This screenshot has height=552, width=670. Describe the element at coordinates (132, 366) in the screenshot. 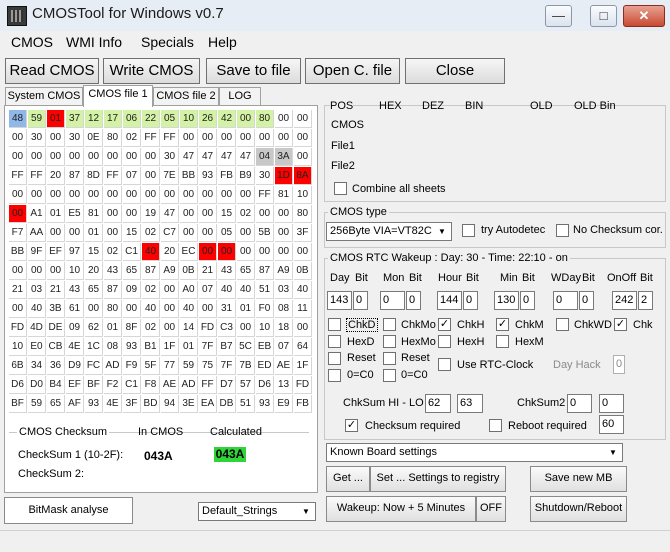

I see `hex-cell: F9` at that location.